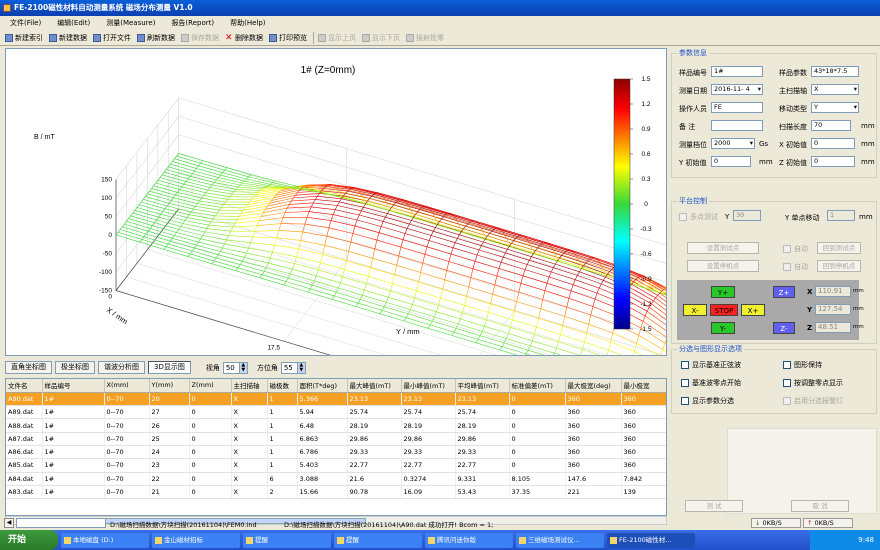 Image resolution: width=880 pixels, height=550 pixels. Describe the element at coordinates (196, 540) in the screenshot. I see `task-tender: 金山磁材招标` at that location.